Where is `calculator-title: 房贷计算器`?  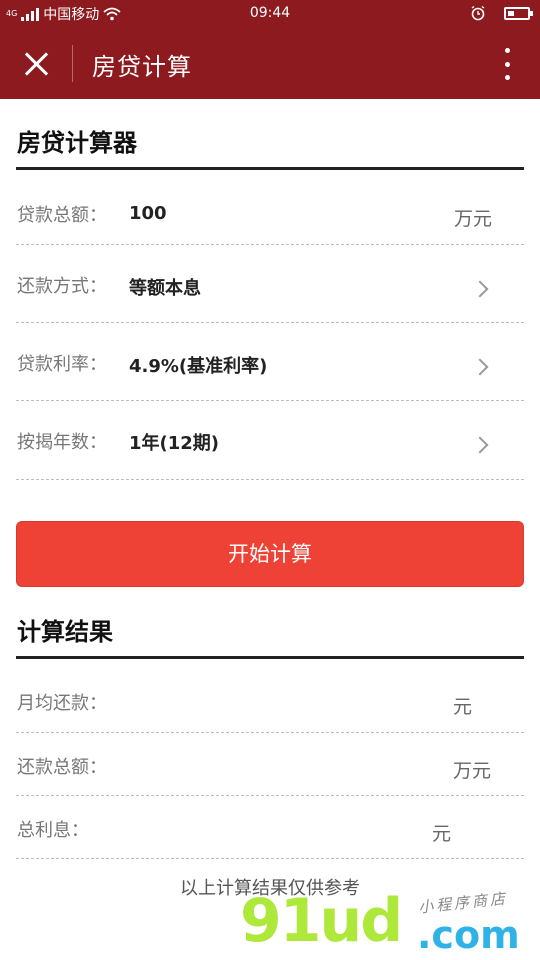 calculator-title: 房贷计算器 is located at coordinates (77, 143).